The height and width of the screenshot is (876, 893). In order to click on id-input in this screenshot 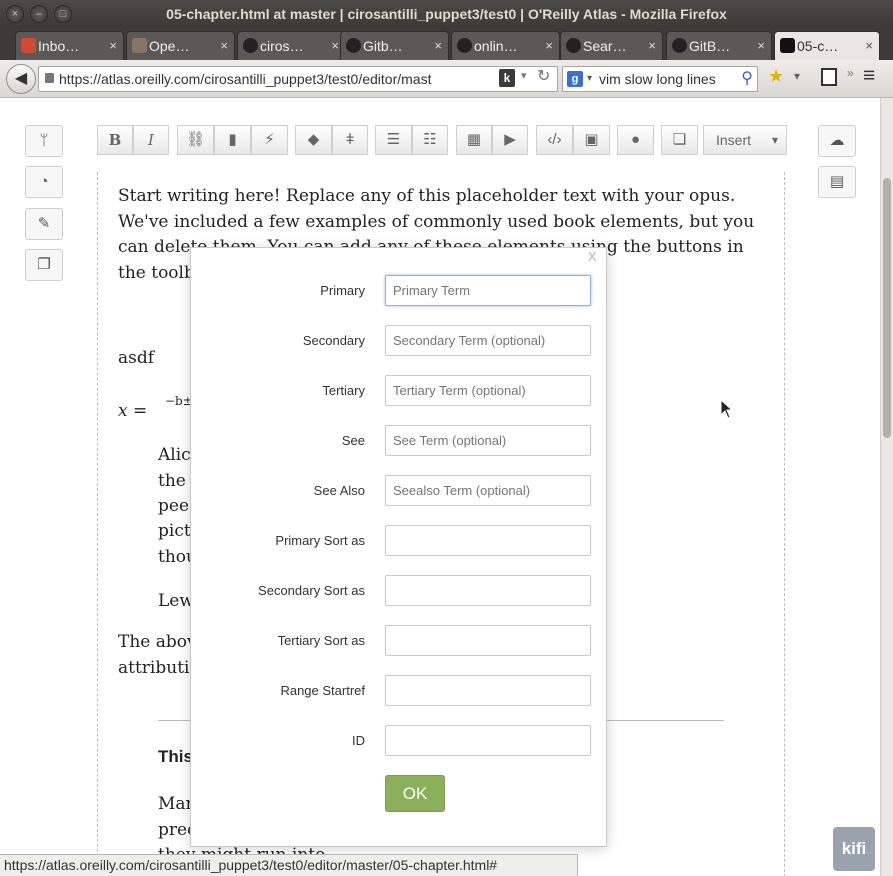, I will do `click(488, 740)`.